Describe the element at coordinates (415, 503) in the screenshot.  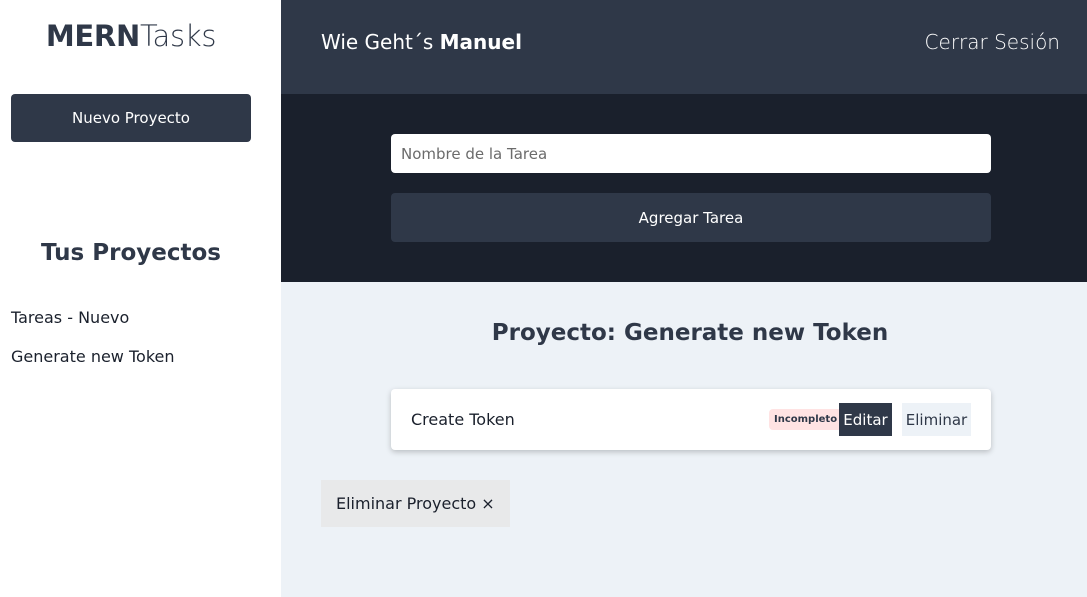
I see `delete-project-button: Eliminar Proyecto ×` at that location.